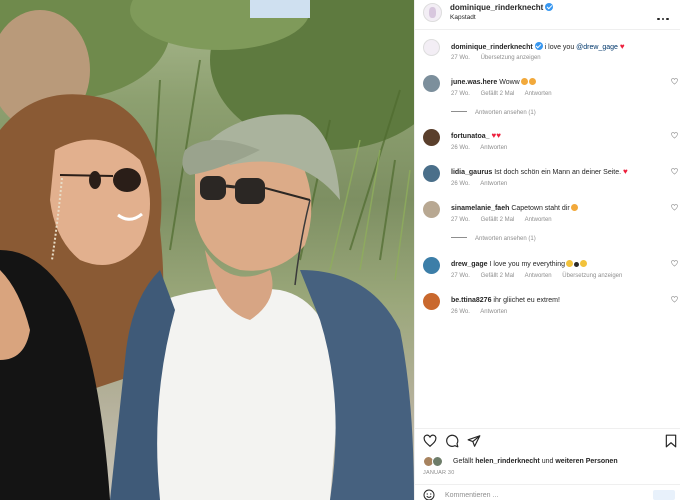 Image resolution: width=680 pixels, height=500 pixels. What do you see at coordinates (496, 7) in the screenshot?
I see `author-username-text: dominique_rinderknecht` at bounding box center [496, 7].